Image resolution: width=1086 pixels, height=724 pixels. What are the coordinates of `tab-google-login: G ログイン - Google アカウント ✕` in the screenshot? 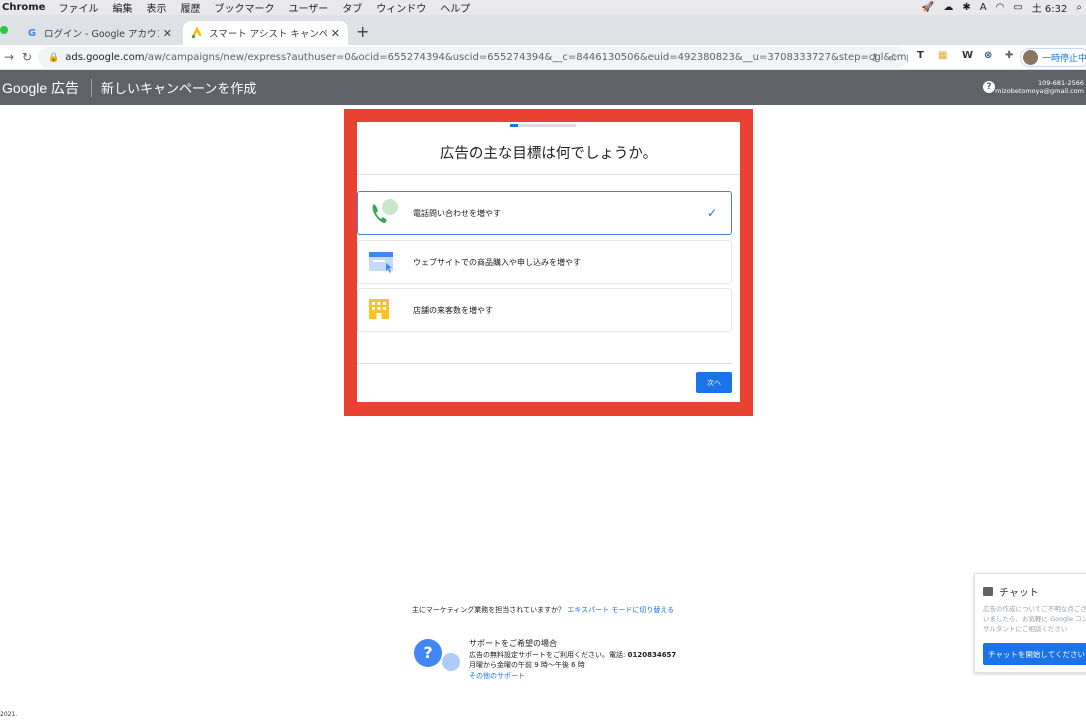 It's located at (99, 33).